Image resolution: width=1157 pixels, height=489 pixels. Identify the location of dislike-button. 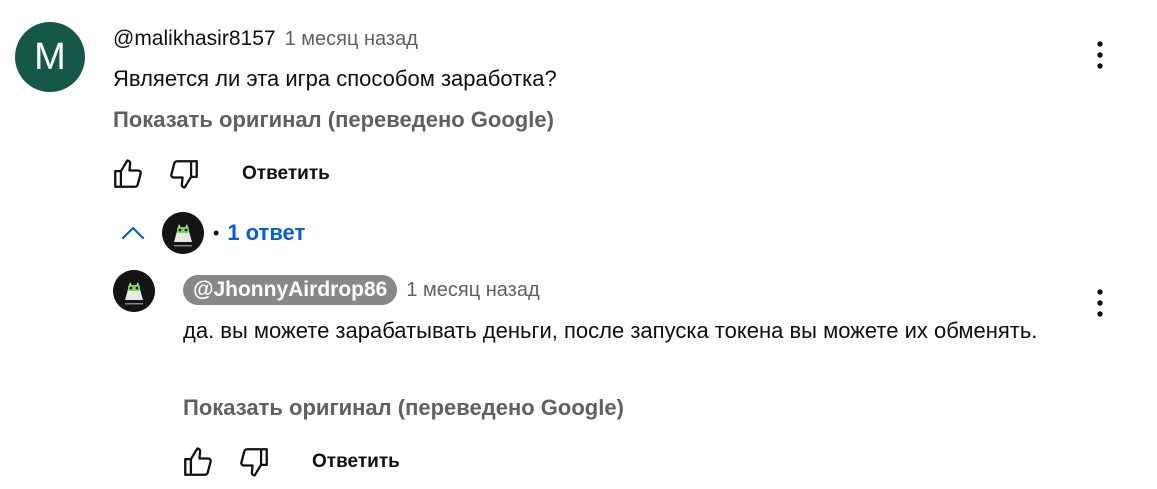
(184, 174).